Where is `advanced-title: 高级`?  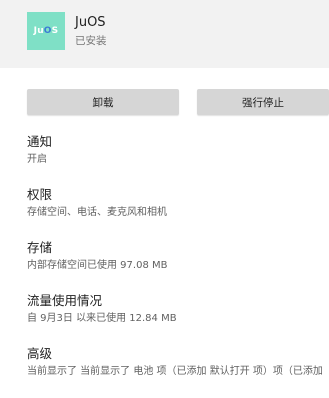
advanced-title: 高级 is located at coordinates (40, 353).